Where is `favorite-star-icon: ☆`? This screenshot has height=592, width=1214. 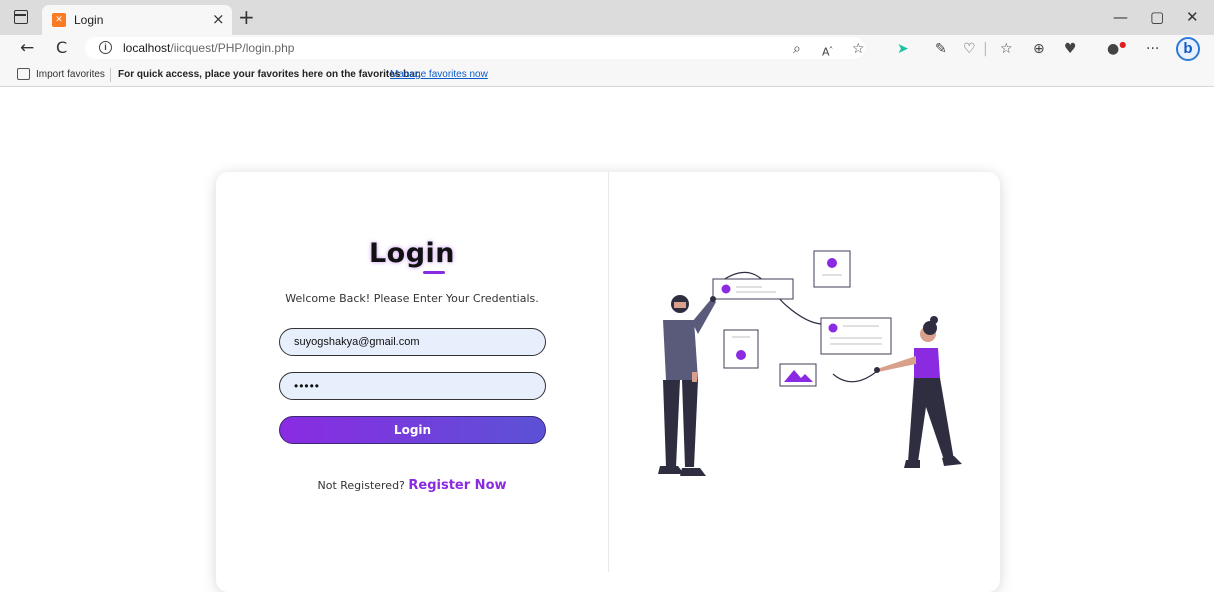
favorite-star-icon: ☆ is located at coordinates (858, 49).